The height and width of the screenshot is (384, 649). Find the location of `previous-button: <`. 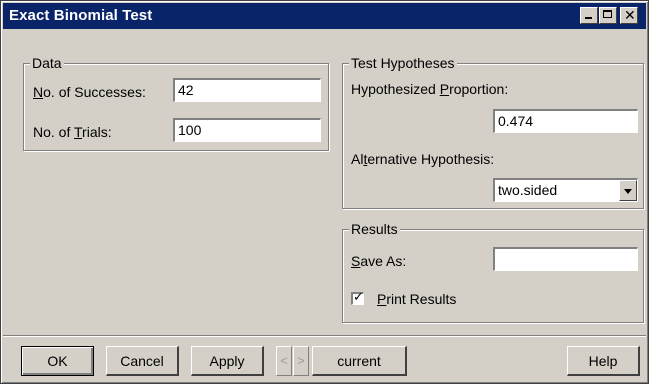

previous-button: < is located at coordinates (284, 361).